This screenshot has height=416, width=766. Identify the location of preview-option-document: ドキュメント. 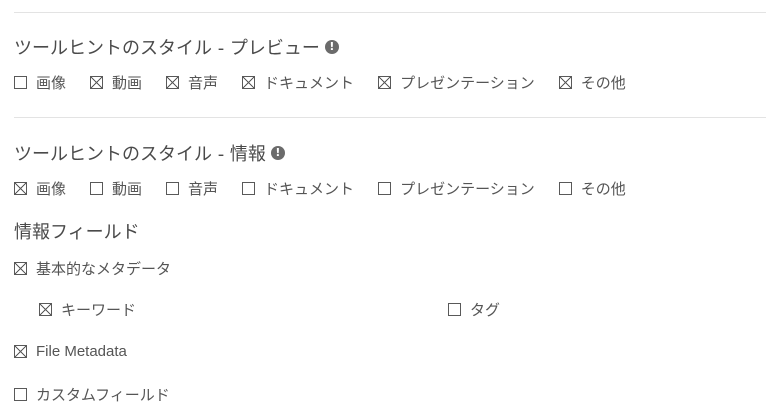
(298, 82).